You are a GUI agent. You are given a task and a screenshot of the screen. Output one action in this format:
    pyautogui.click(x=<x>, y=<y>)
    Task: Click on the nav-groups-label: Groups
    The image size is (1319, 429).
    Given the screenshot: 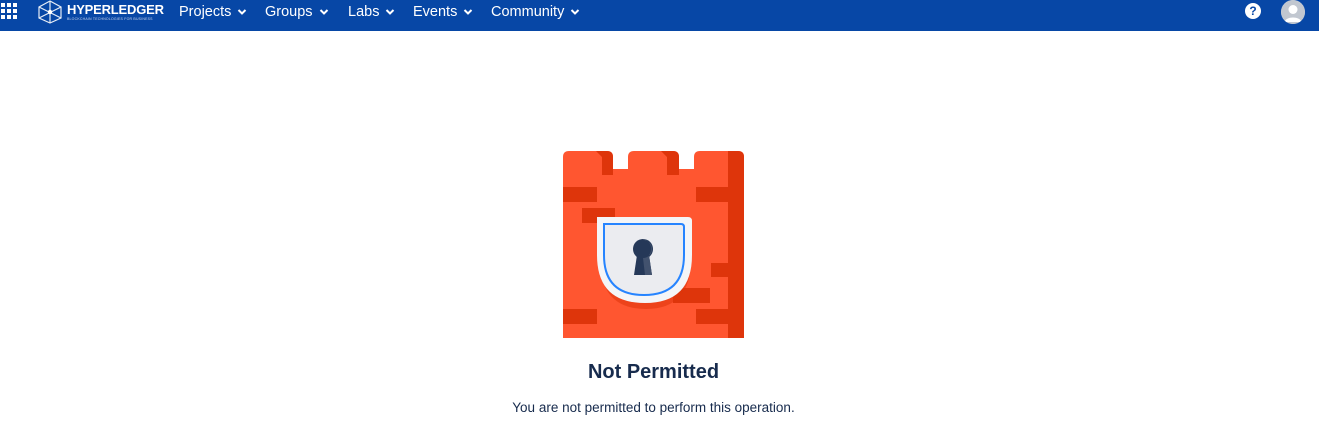 What is the action you would take?
    pyautogui.click(x=289, y=12)
    